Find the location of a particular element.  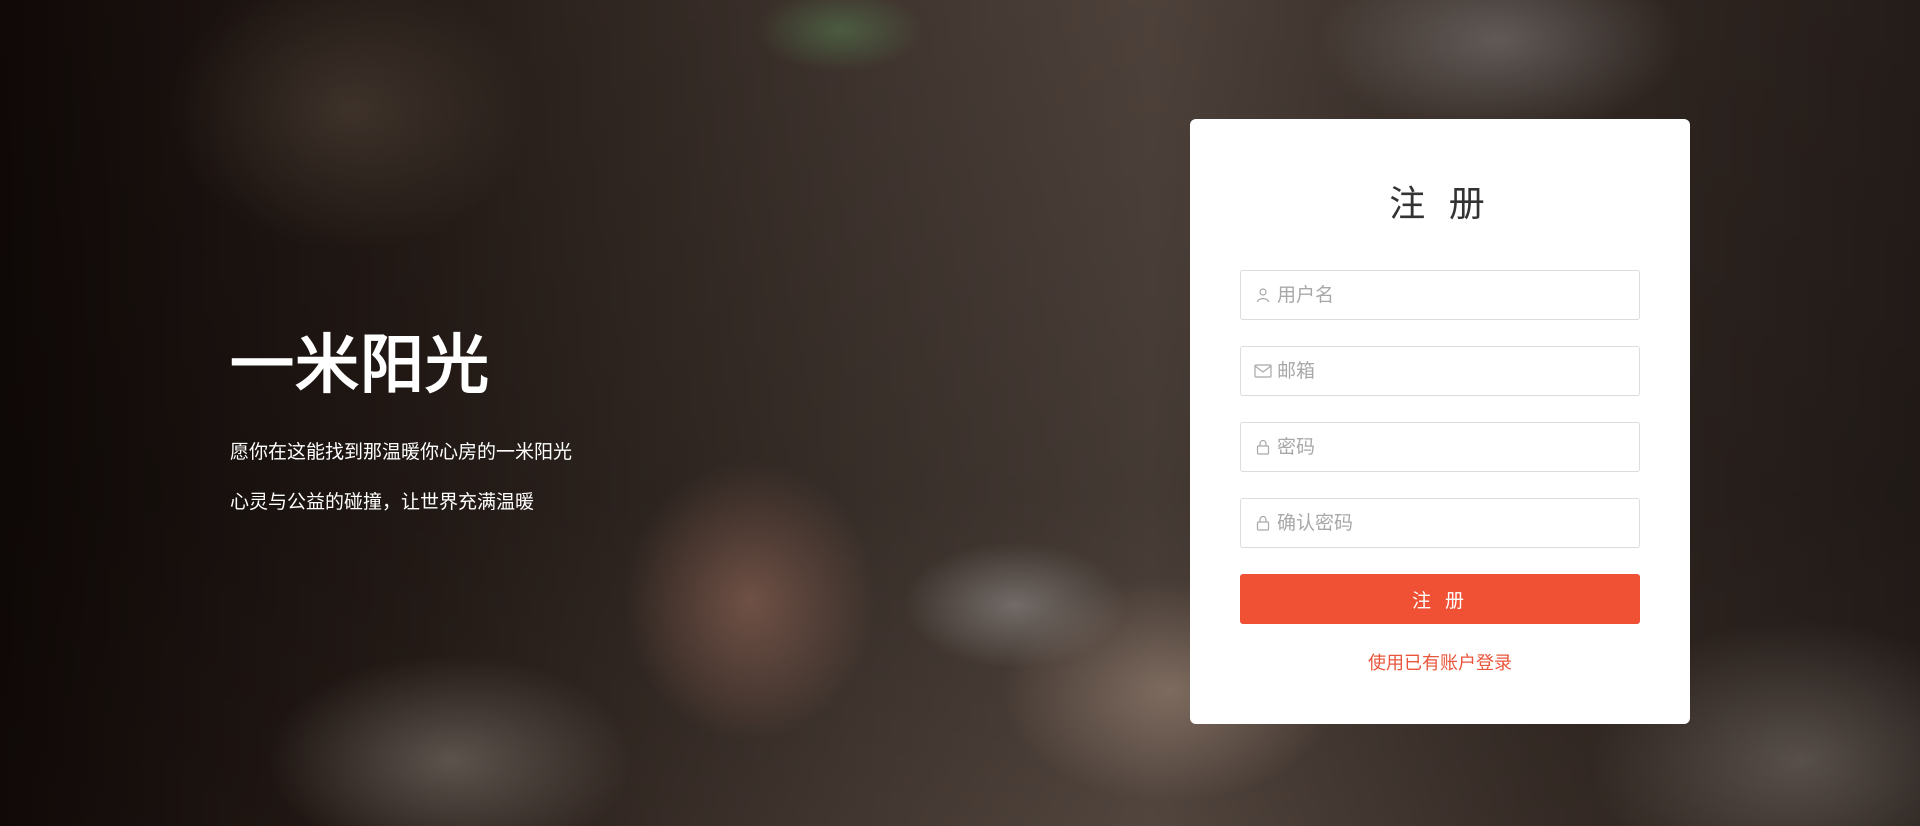

email-input is located at coordinates (1447, 371).